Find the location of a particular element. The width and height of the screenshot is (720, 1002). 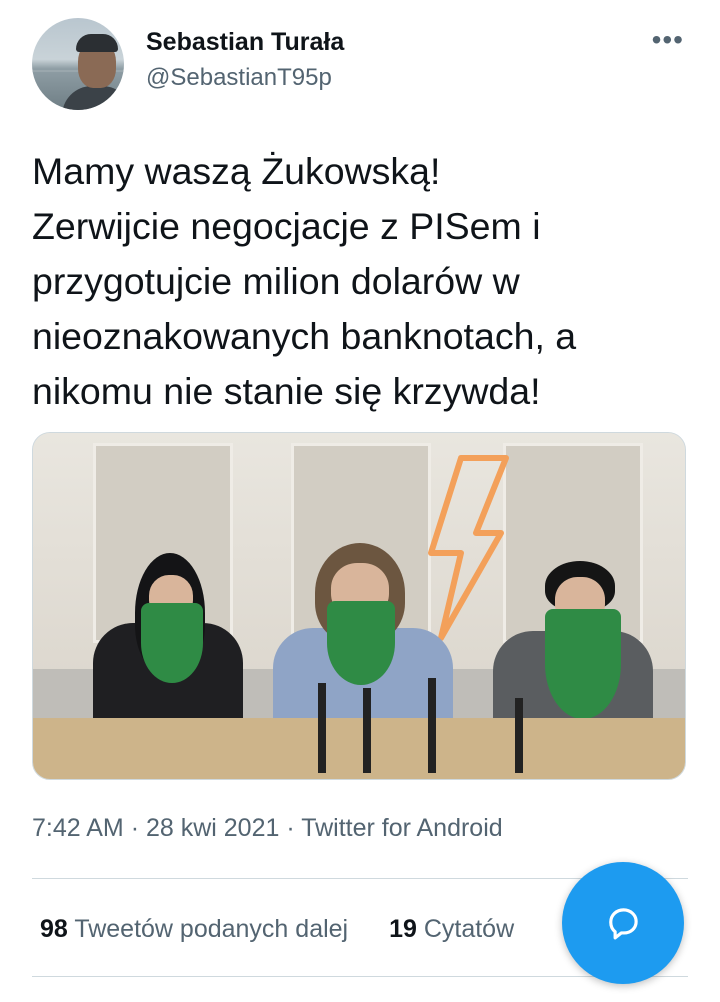

tweet-date: 28 kwi 2021 is located at coordinates (212, 828).